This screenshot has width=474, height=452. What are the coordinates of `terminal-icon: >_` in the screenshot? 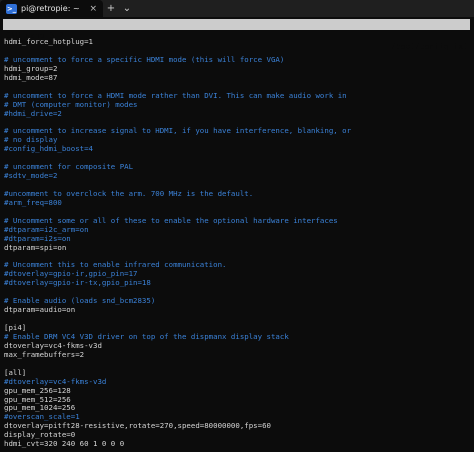 It's located at (11, 8).